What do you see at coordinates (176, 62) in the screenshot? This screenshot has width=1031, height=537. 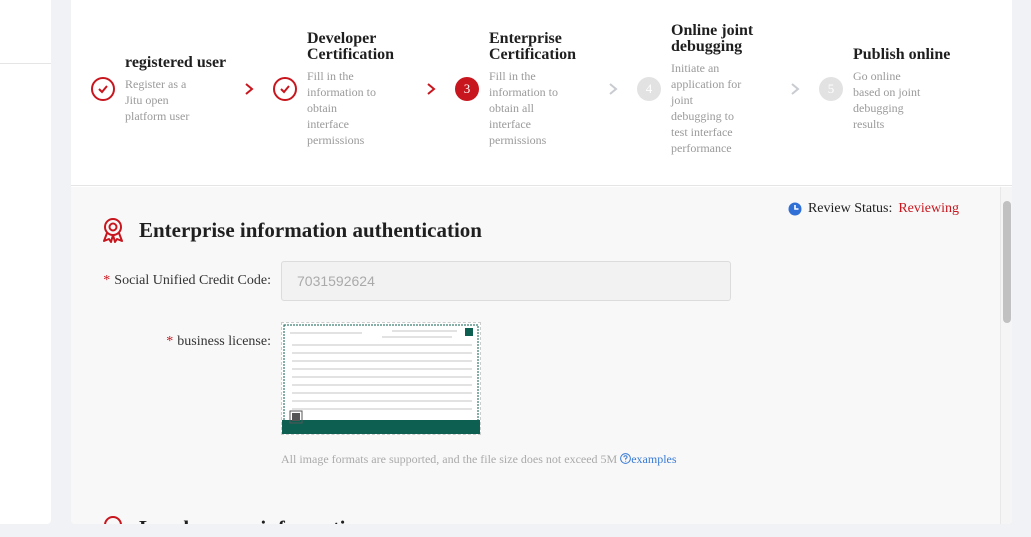 I see `step-1-title: registered user` at bounding box center [176, 62].